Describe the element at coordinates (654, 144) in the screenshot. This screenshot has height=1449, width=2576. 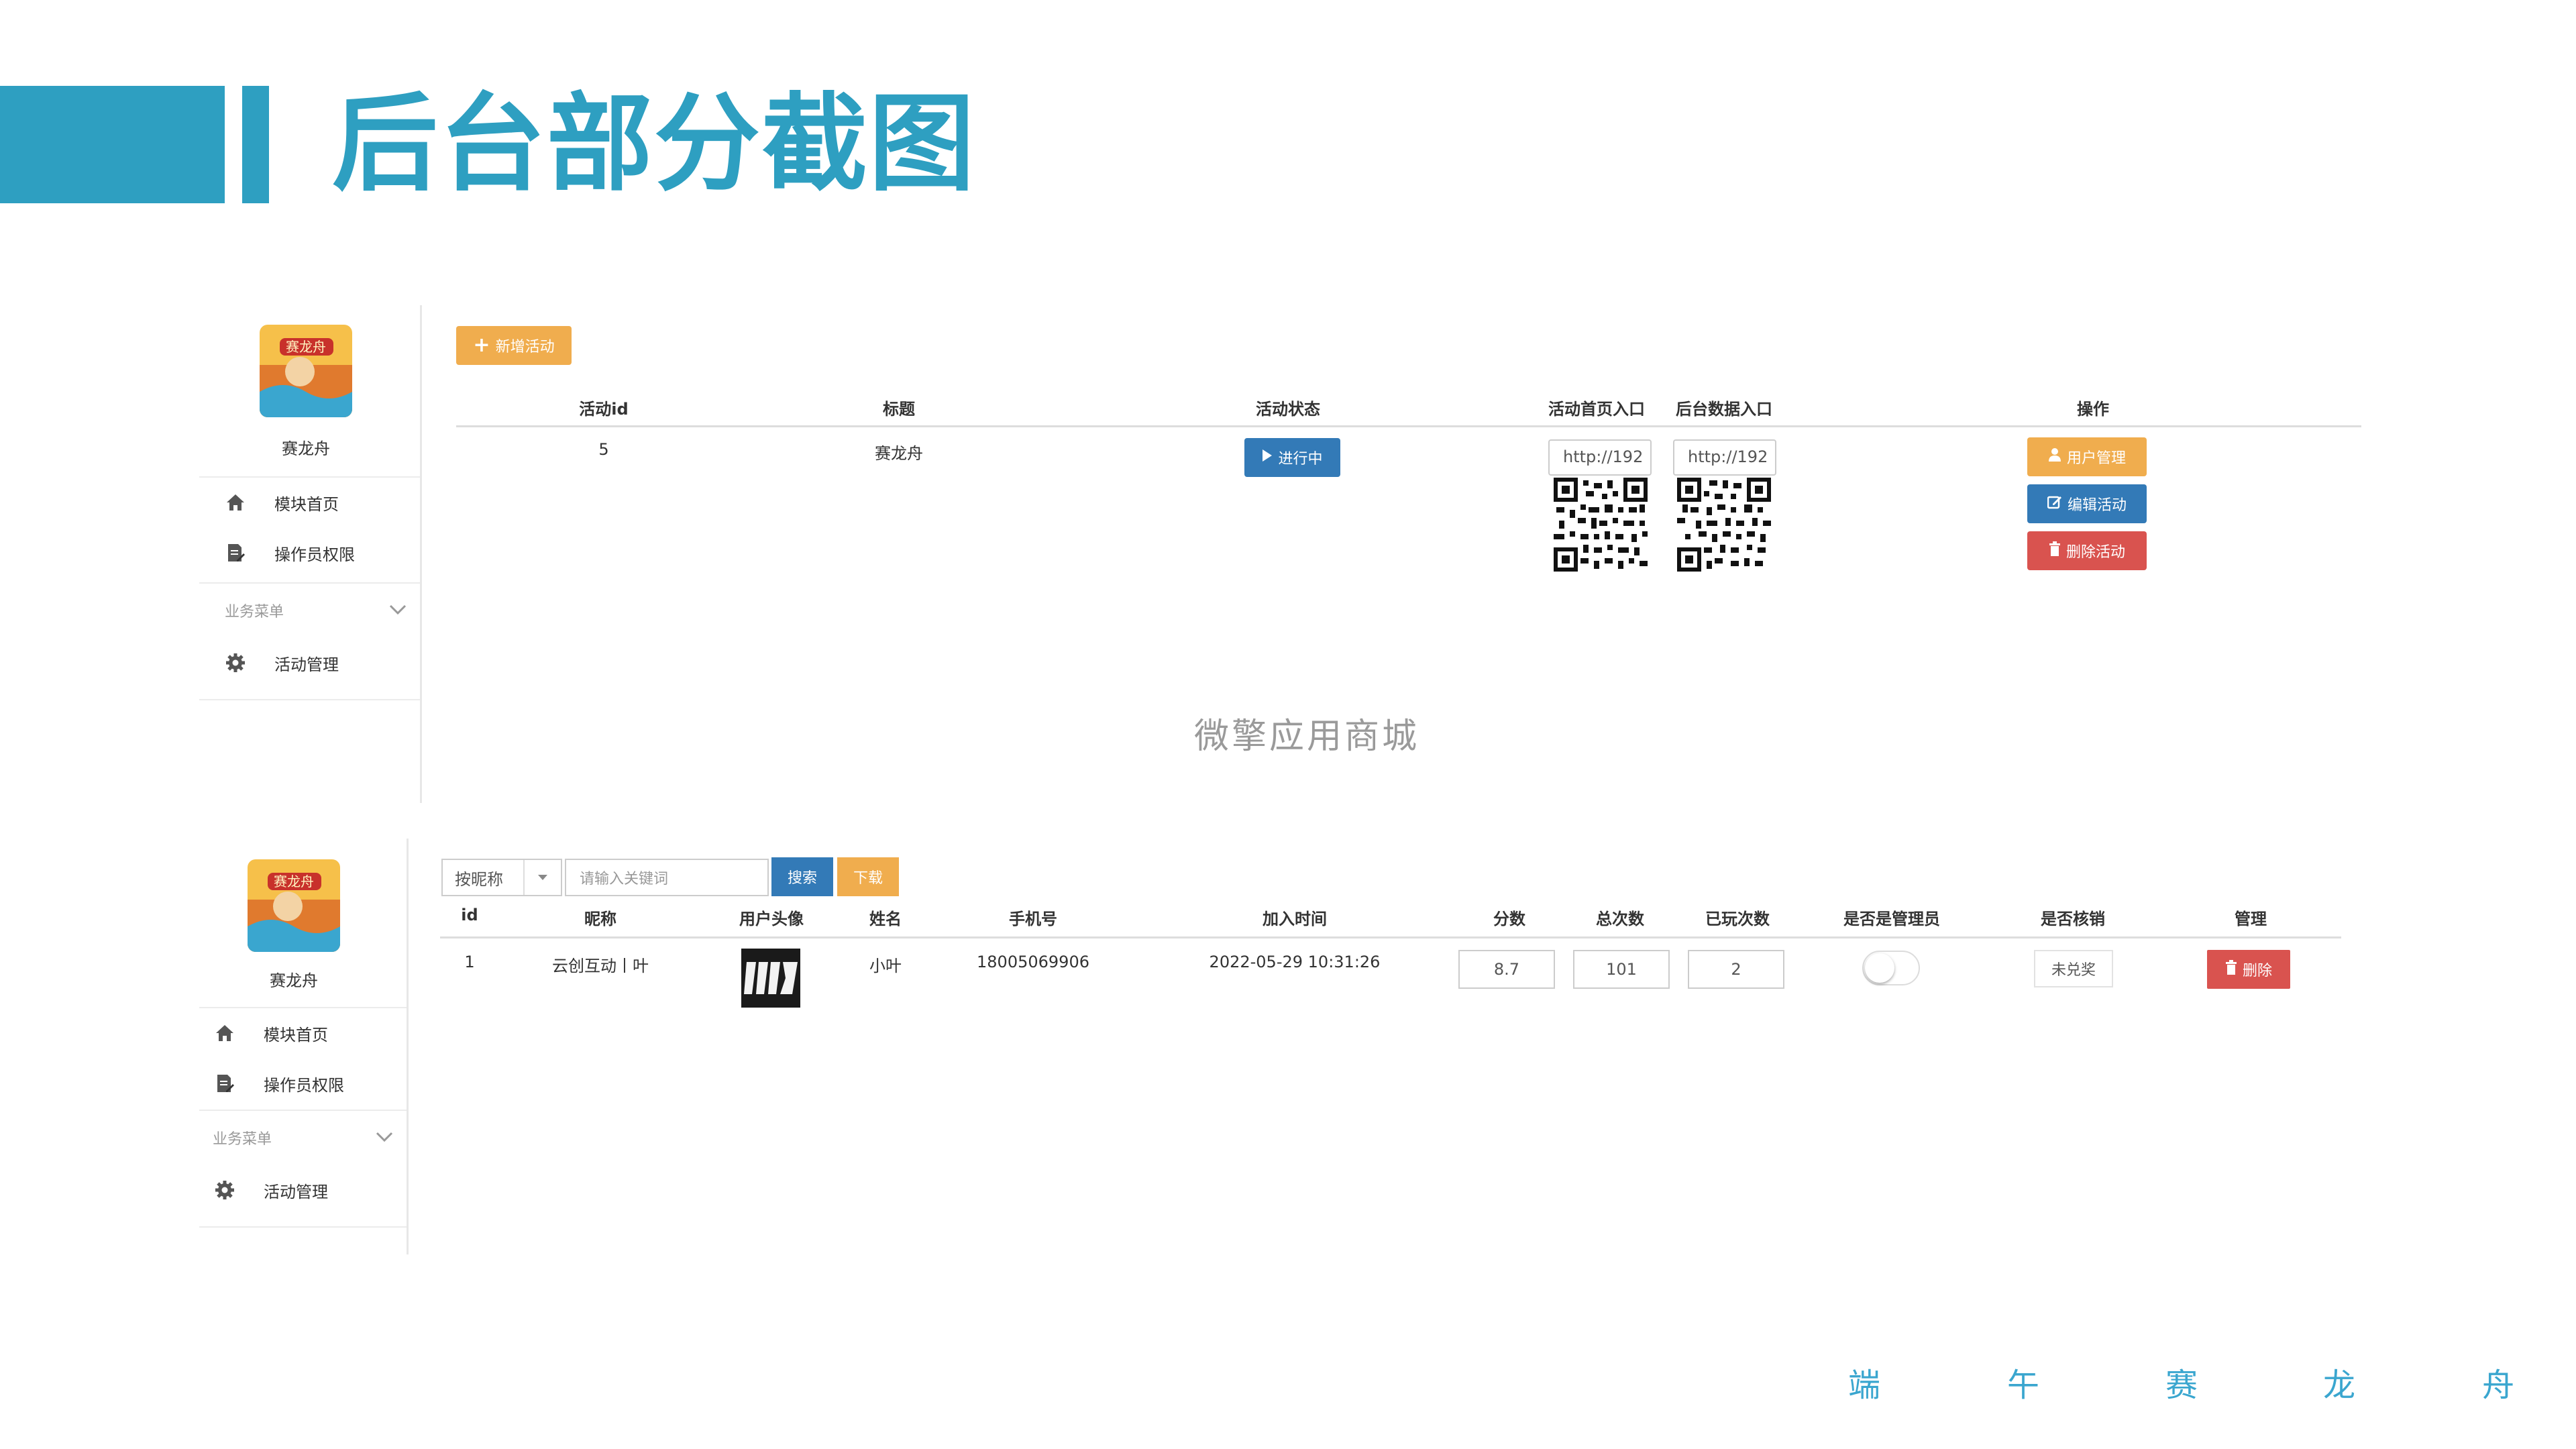
I see `slide-title: 后台部分截图` at that location.